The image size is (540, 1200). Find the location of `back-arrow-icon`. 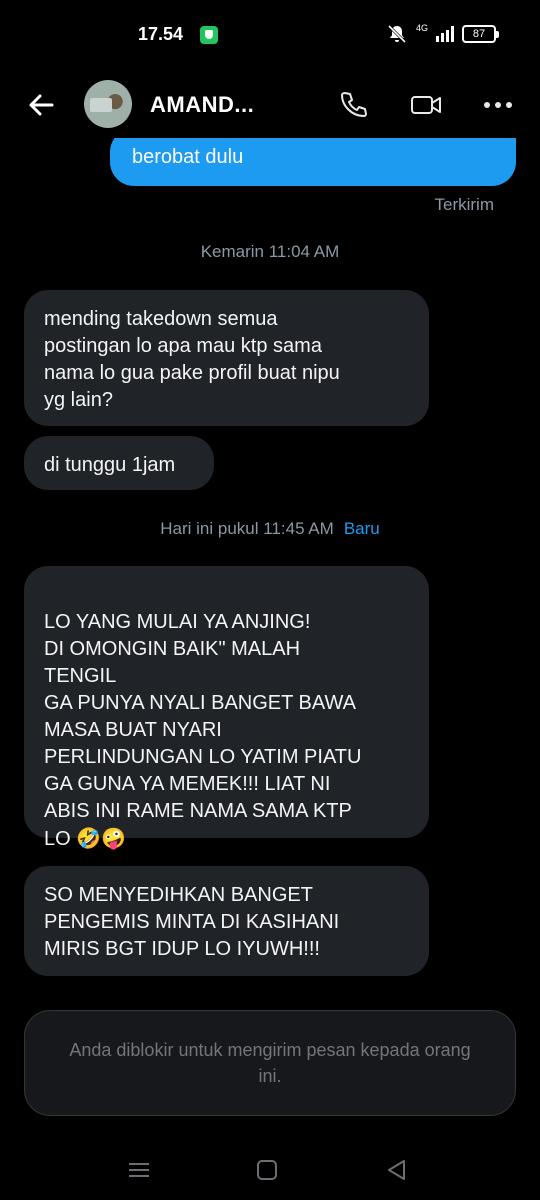

back-arrow-icon is located at coordinates (41, 105).